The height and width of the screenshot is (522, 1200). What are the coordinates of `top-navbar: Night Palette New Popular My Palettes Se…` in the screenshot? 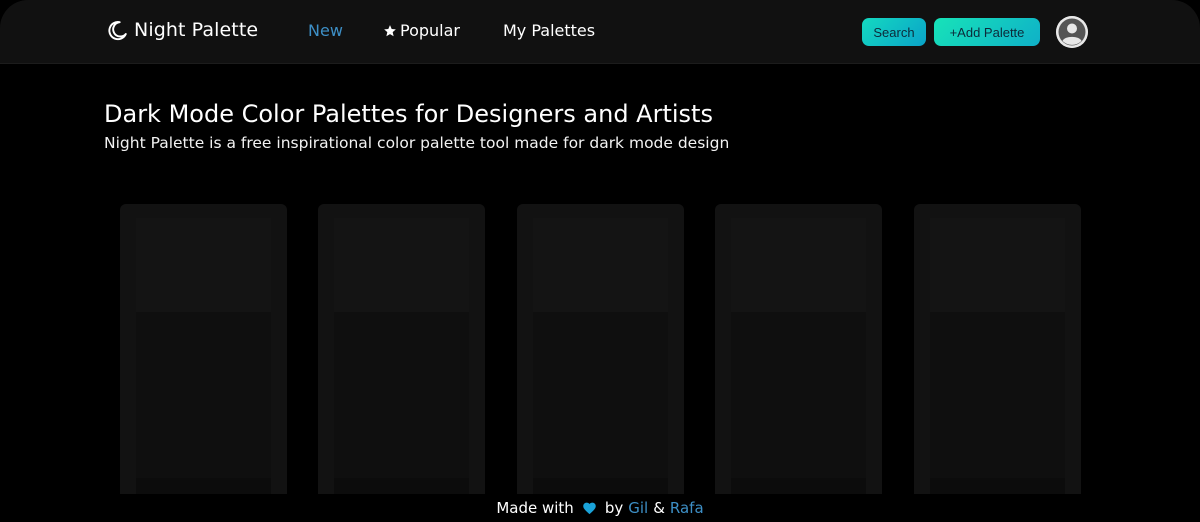 It's located at (600, 32).